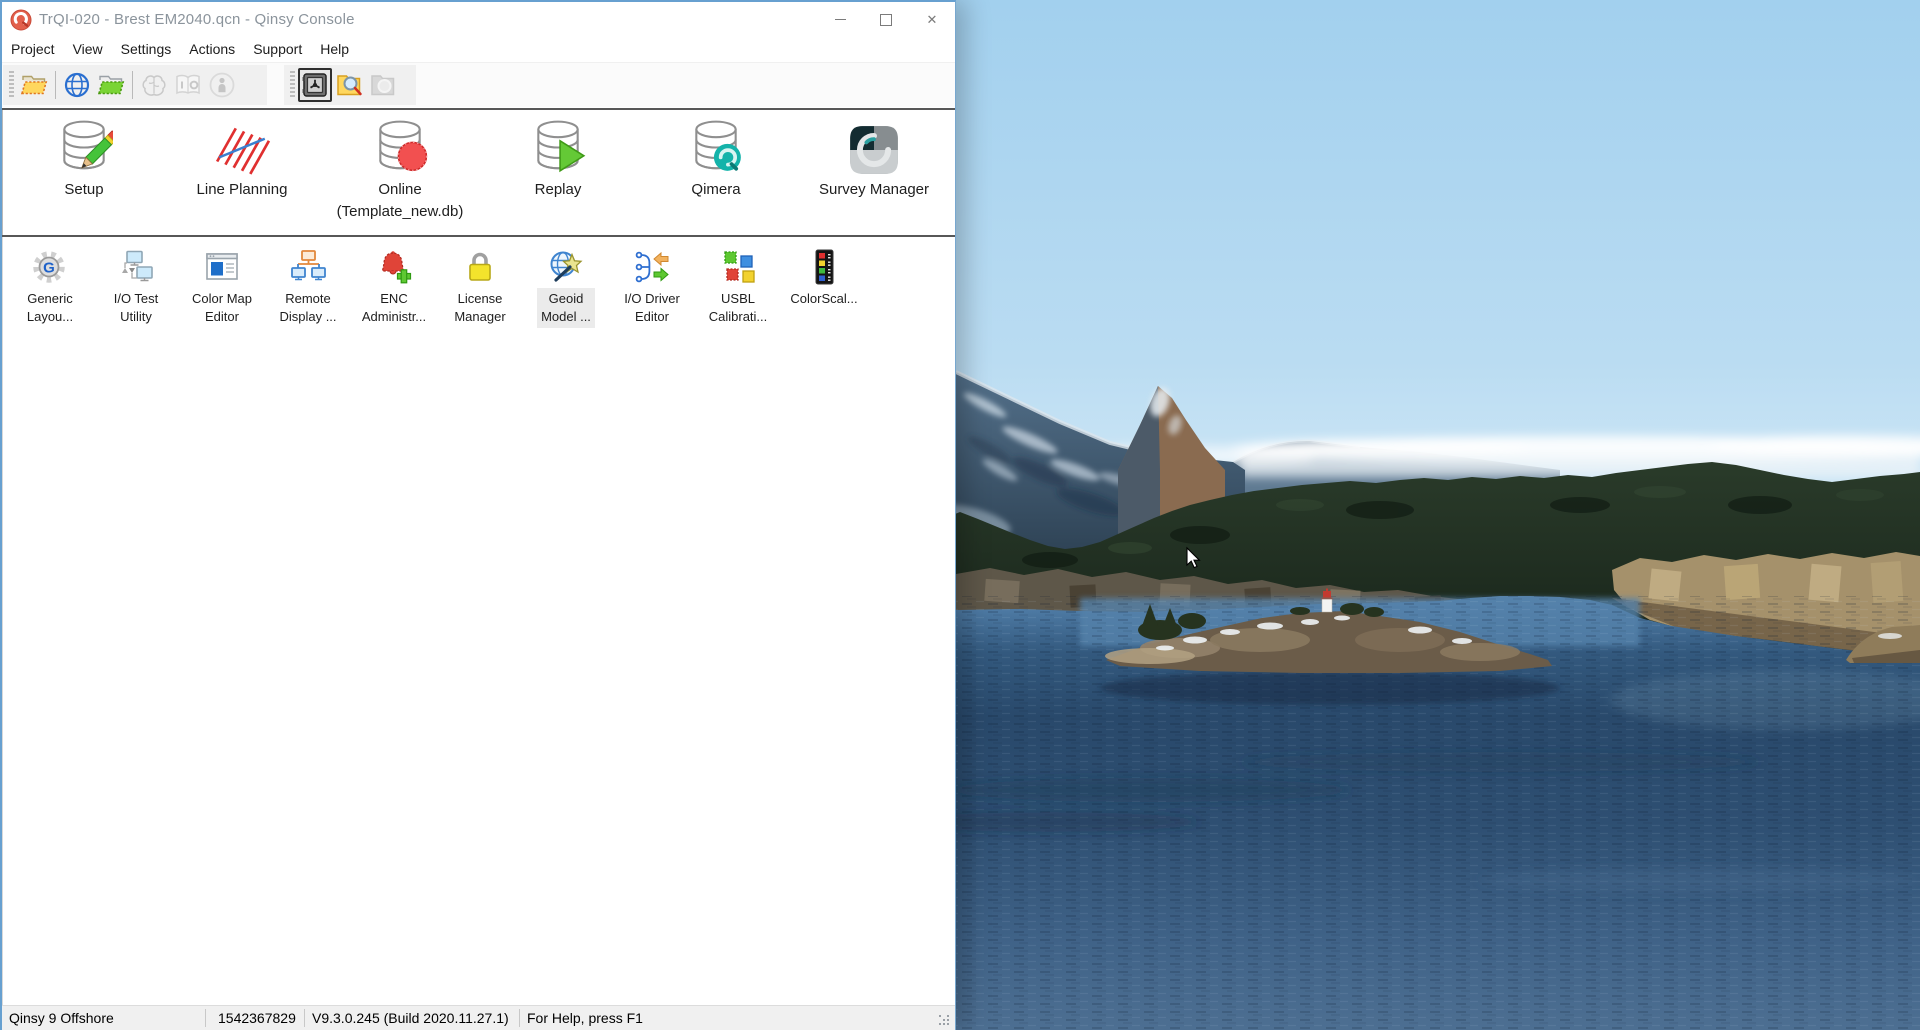 The height and width of the screenshot is (1030, 1920). Describe the element at coordinates (558, 189) in the screenshot. I see `launcher-label: Replay` at that location.